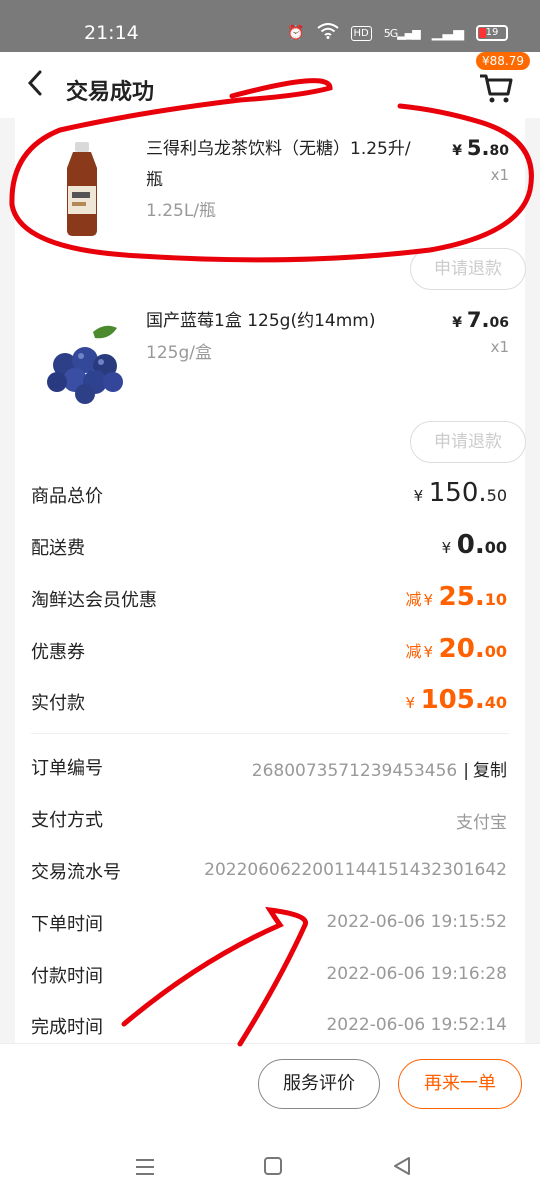 The image size is (540, 1200). What do you see at coordinates (145, 1169) in the screenshot?
I see `menu-icon` at bounding box center [145, 1169].